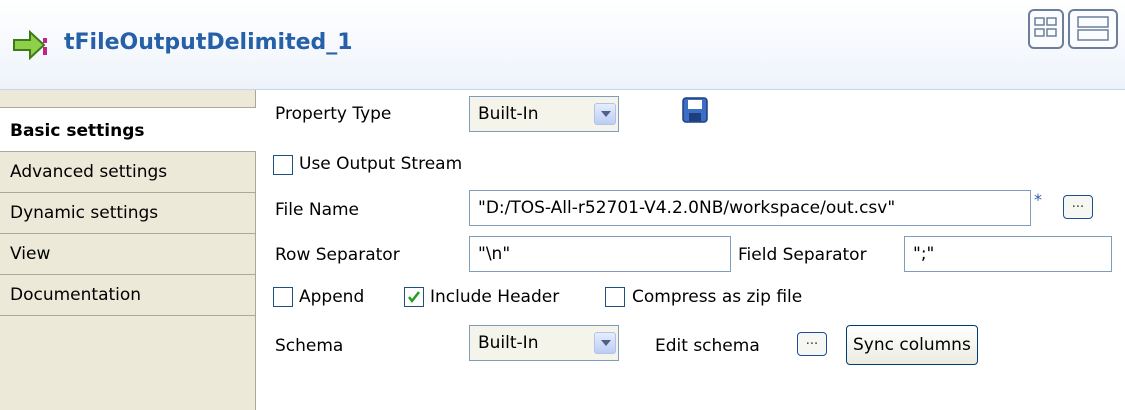 Image resolution: width=1125 pixels, height=410 pixels. Describe the element at coordinates (544, 114) in the screenshot. I see `property-type-select: Built-In` at that location.